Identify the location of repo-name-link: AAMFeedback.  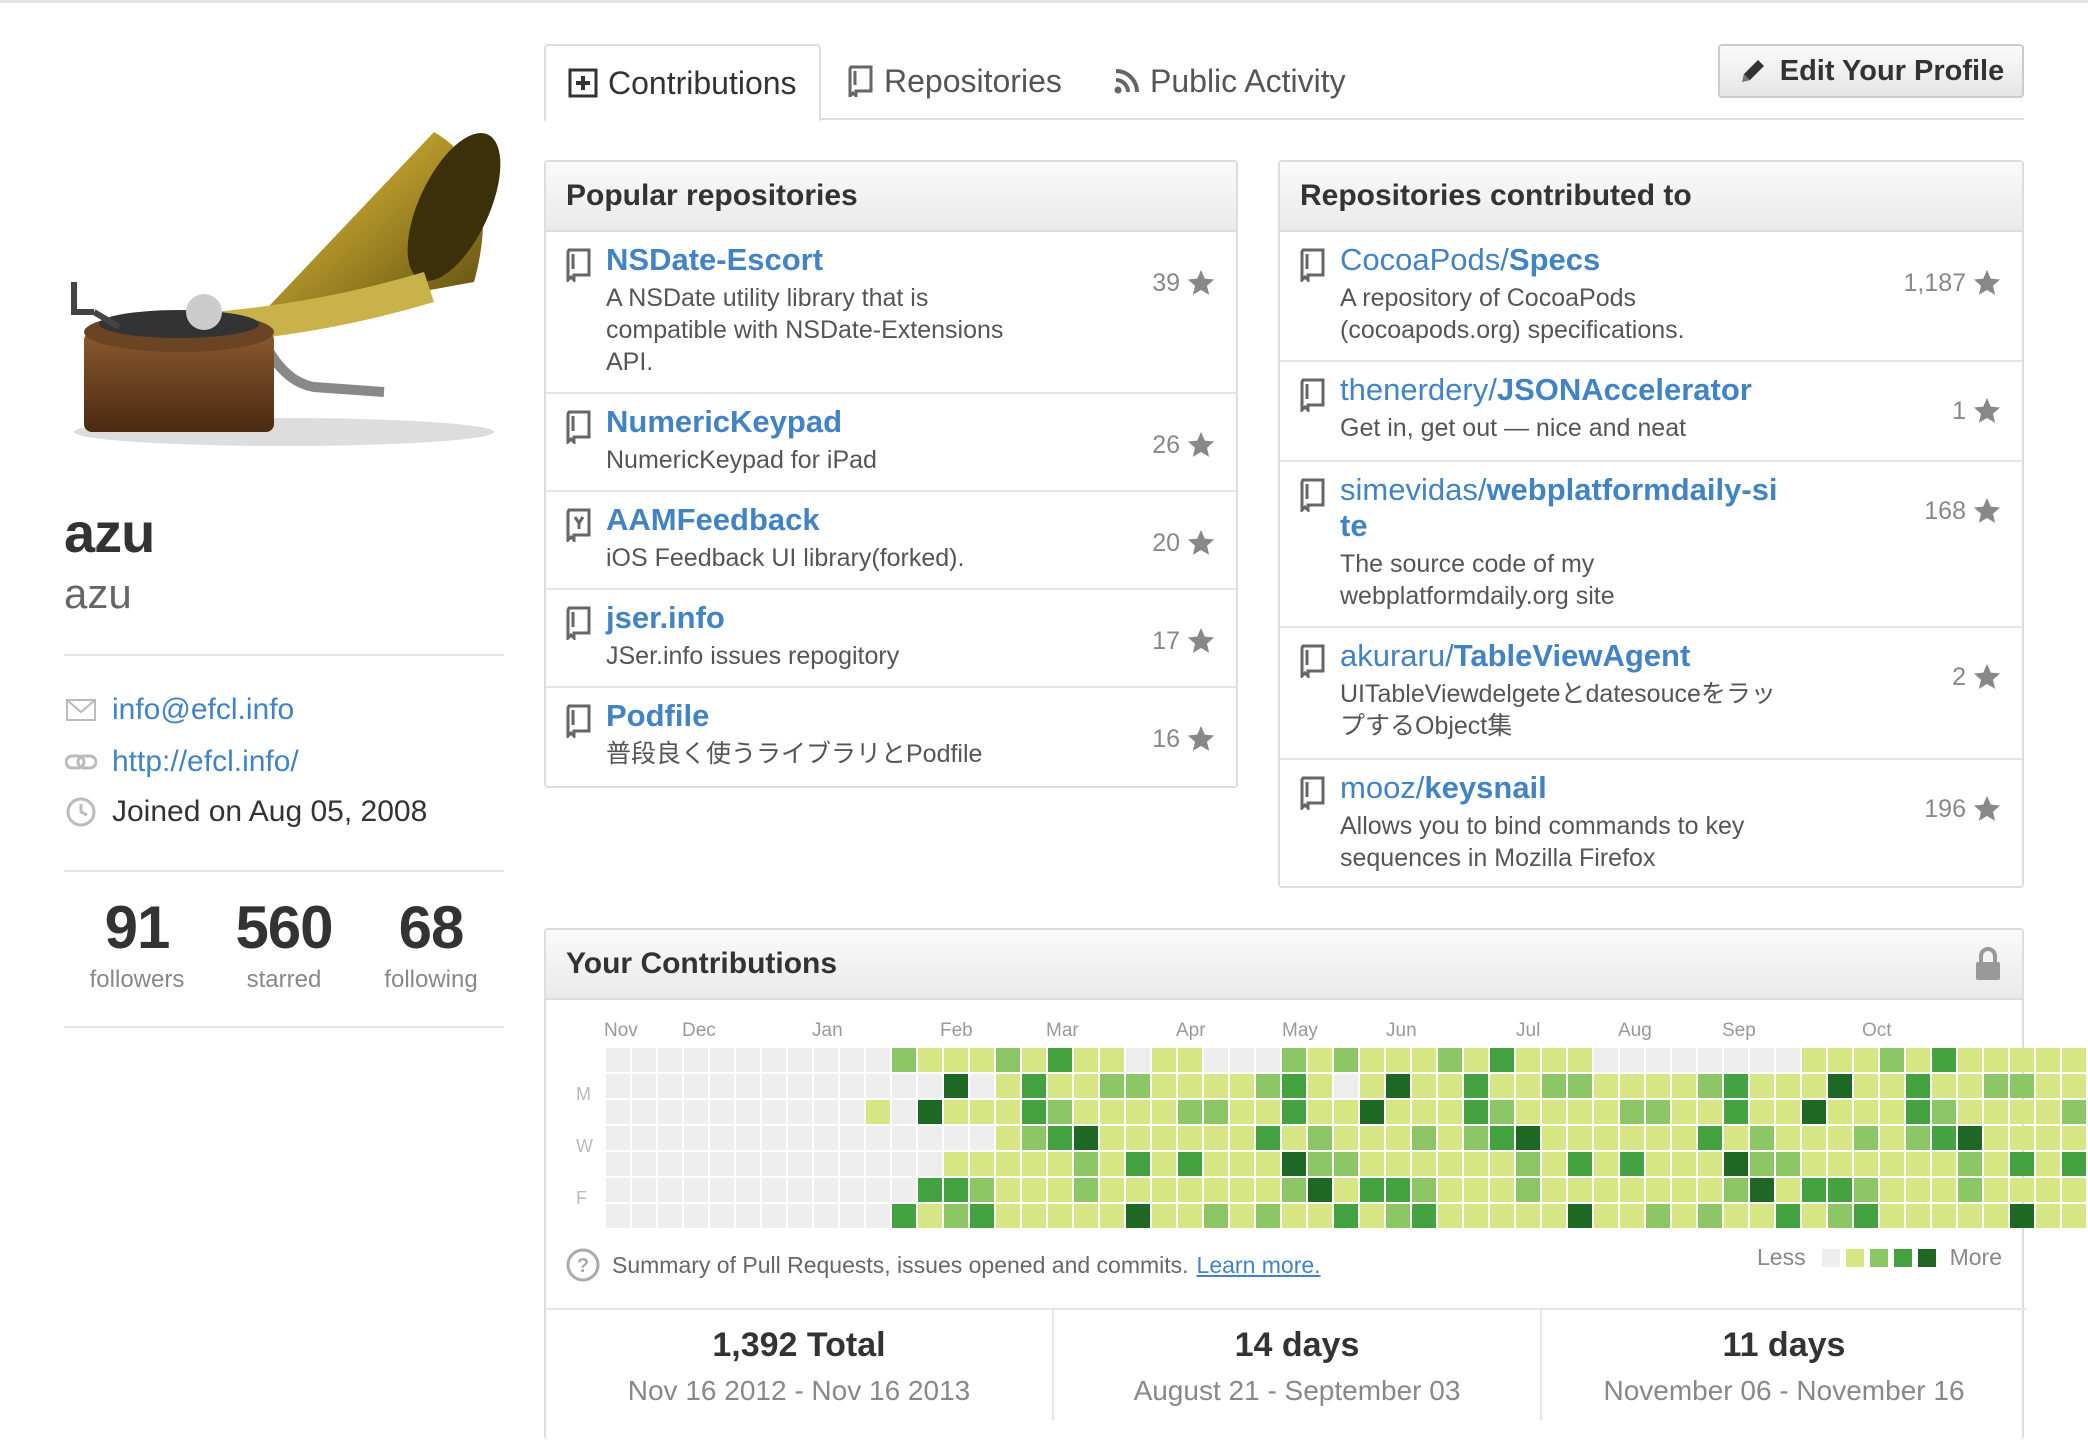
(713, 520).